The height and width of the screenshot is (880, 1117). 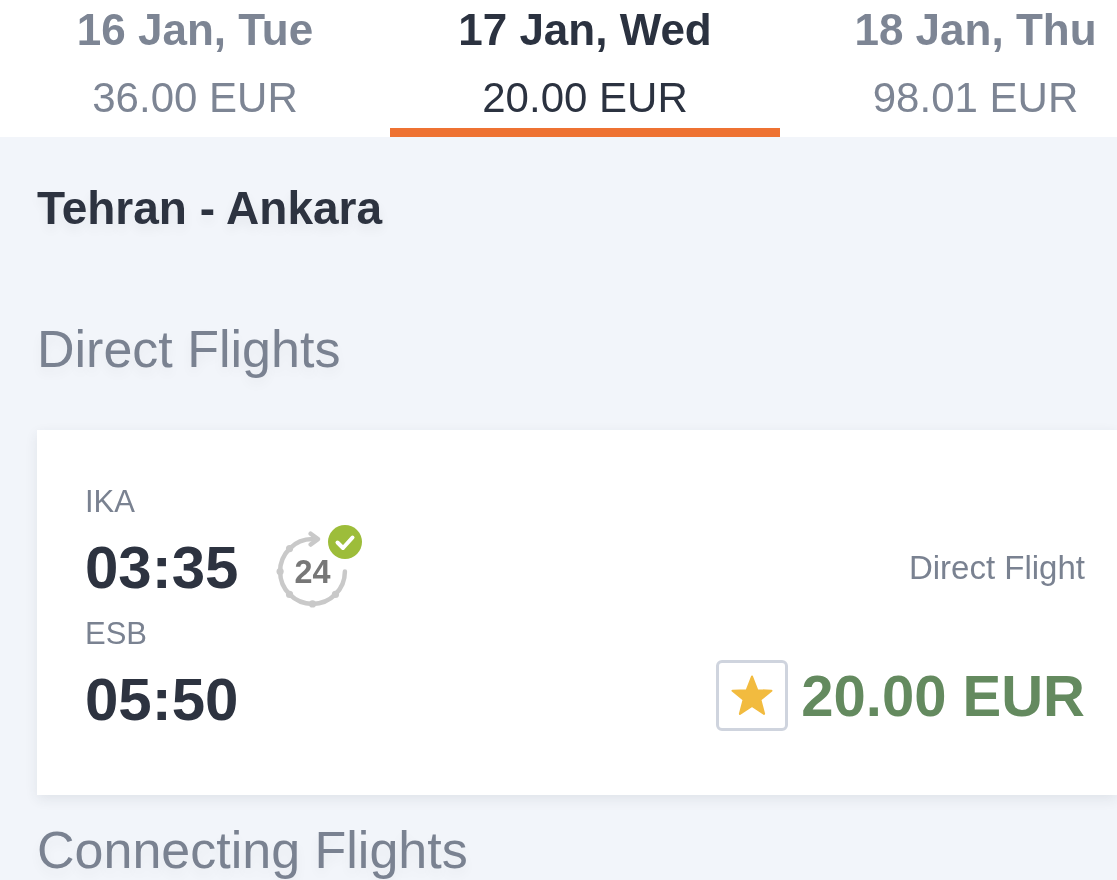 What do you see at coordinates (996, 568) in the screenshot?
I see `flight-type-label: Direct Flight` at bounding box center [996, 568].